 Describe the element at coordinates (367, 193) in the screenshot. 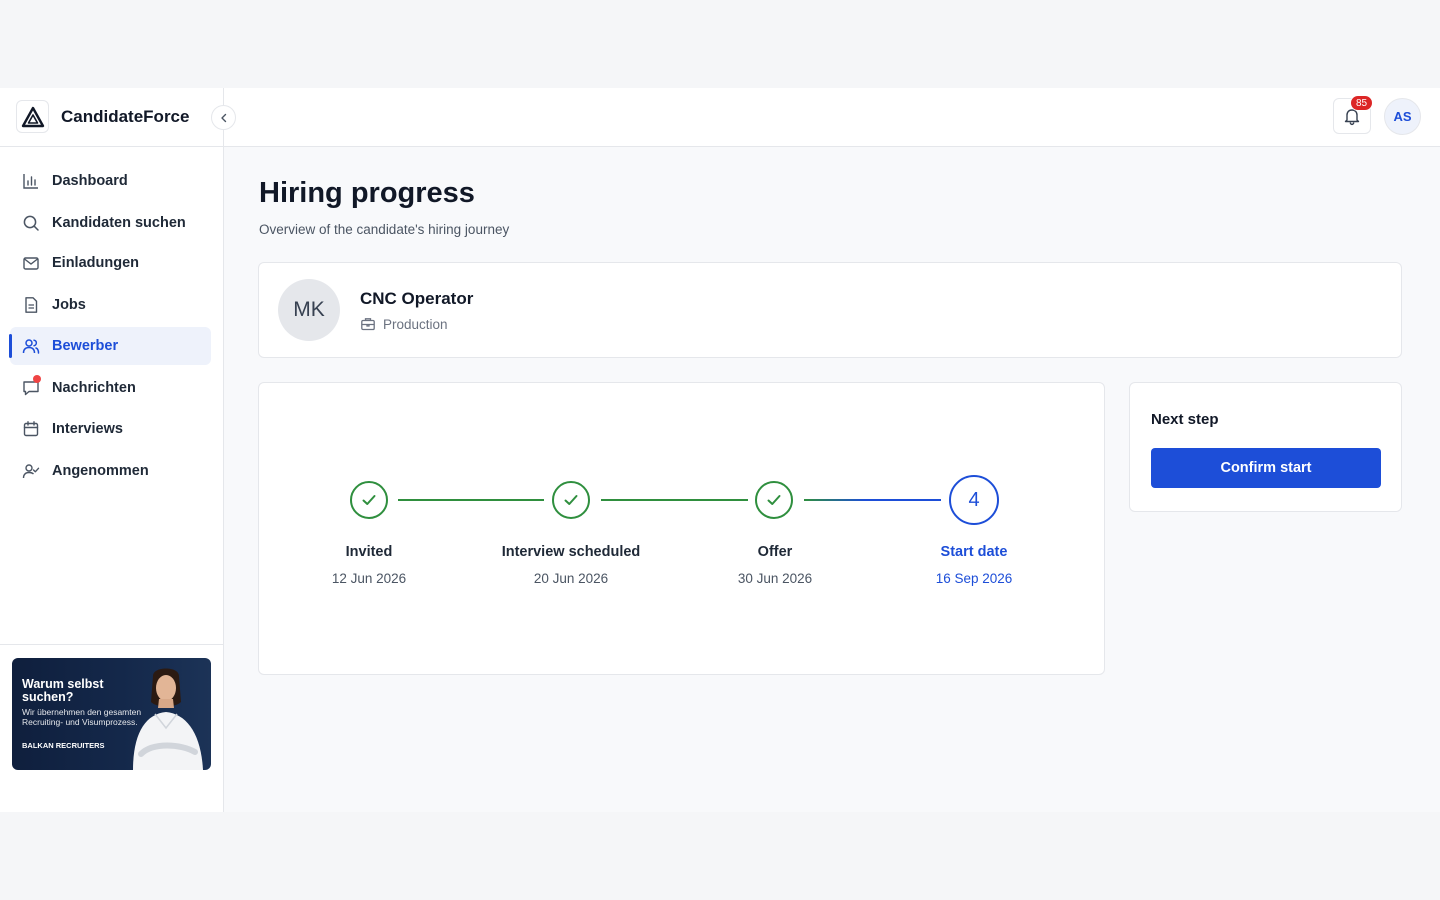

I see `page-title: Hiring progress` at that location.